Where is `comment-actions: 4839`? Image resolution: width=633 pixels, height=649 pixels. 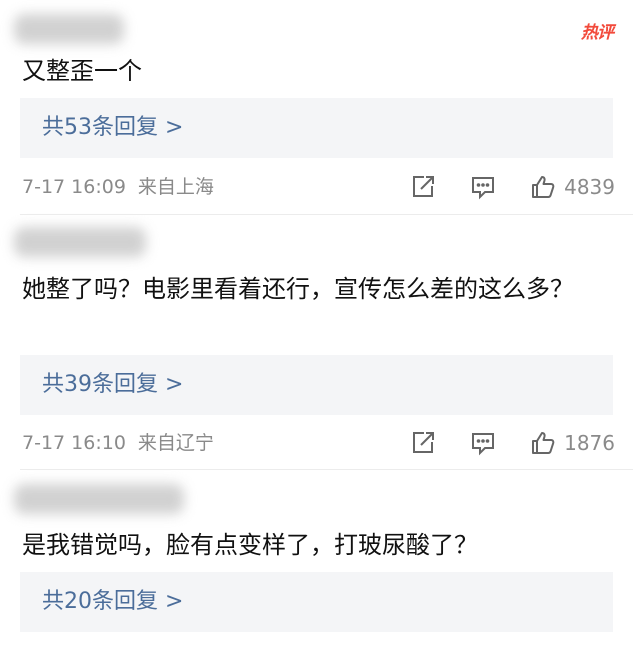 comment-actions: 4839 is located at coordinates (512, 187).